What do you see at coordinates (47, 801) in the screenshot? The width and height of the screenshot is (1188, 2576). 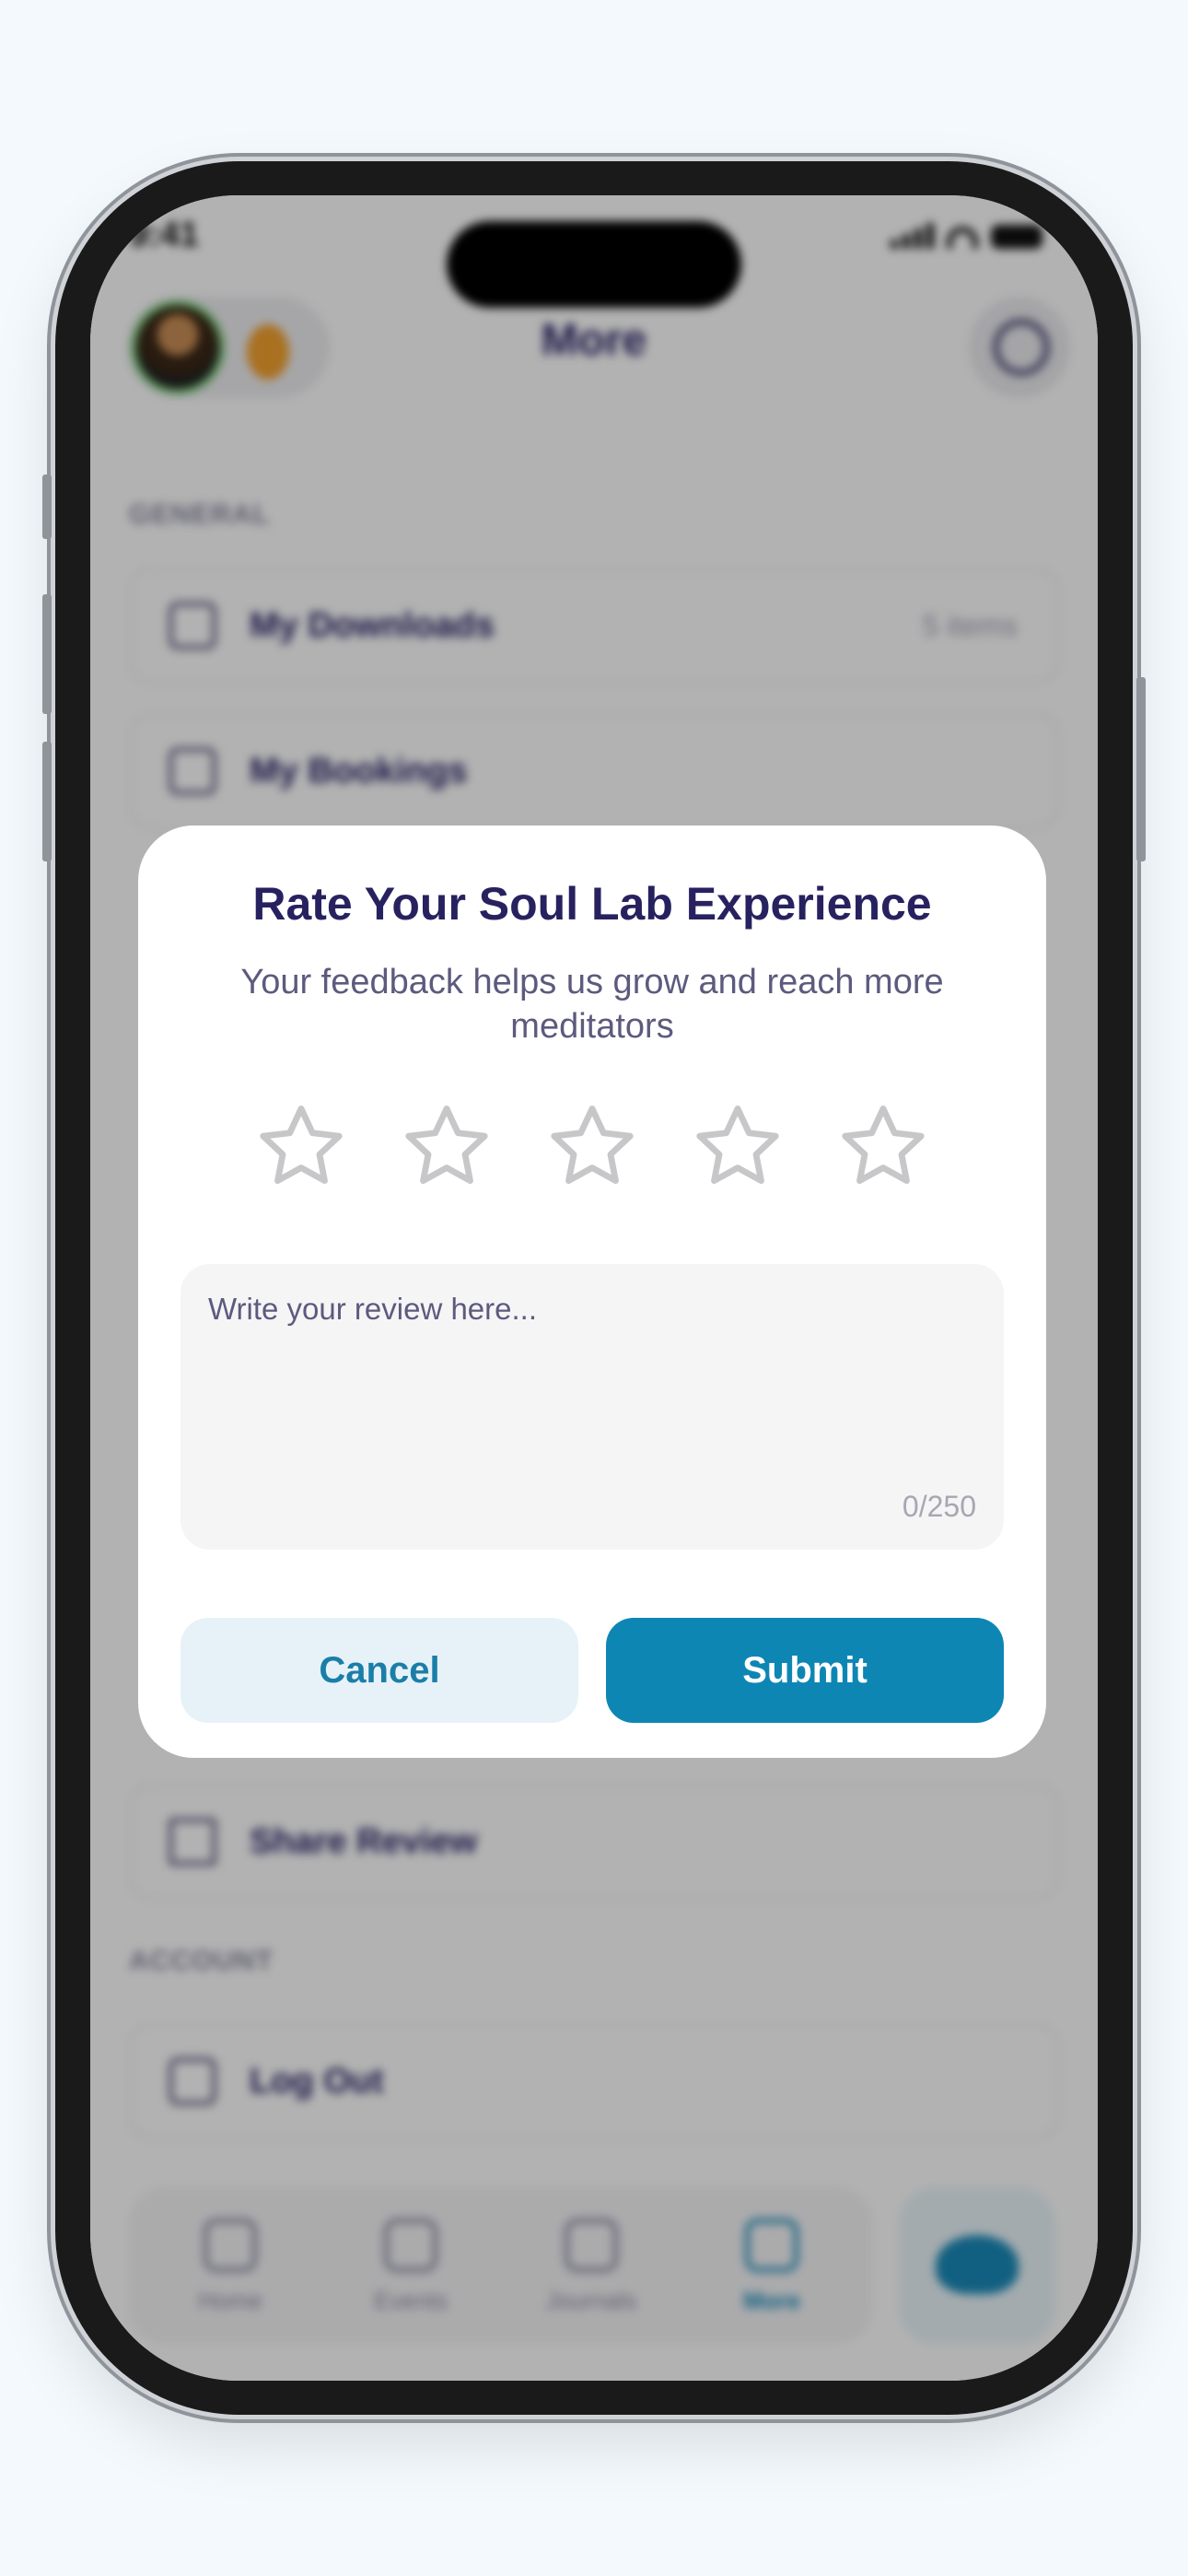 I see `volume-down-button` at bounding box center [47, 801].